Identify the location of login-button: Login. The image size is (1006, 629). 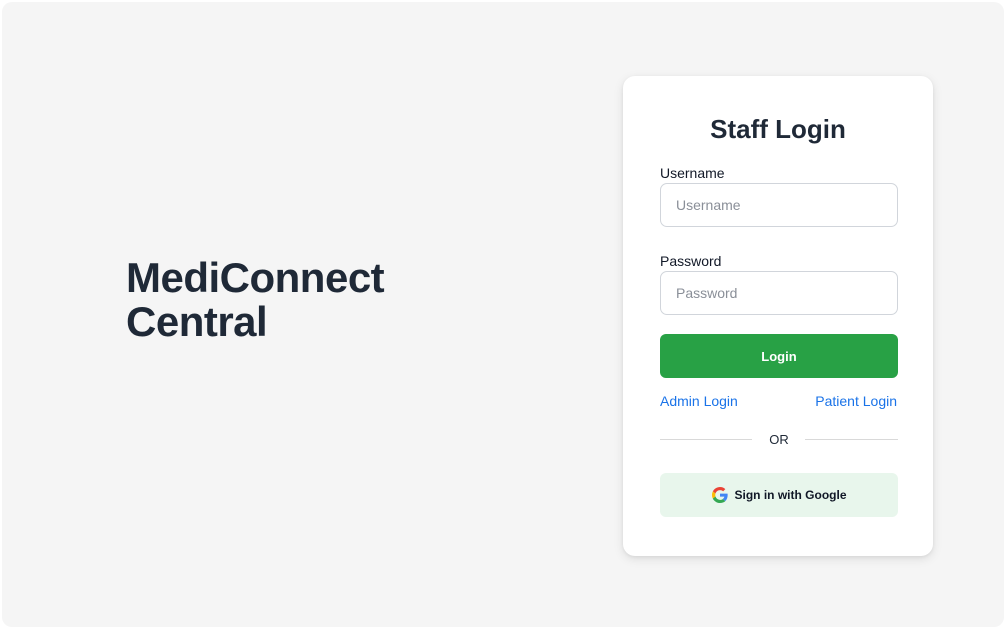
(779, 356).